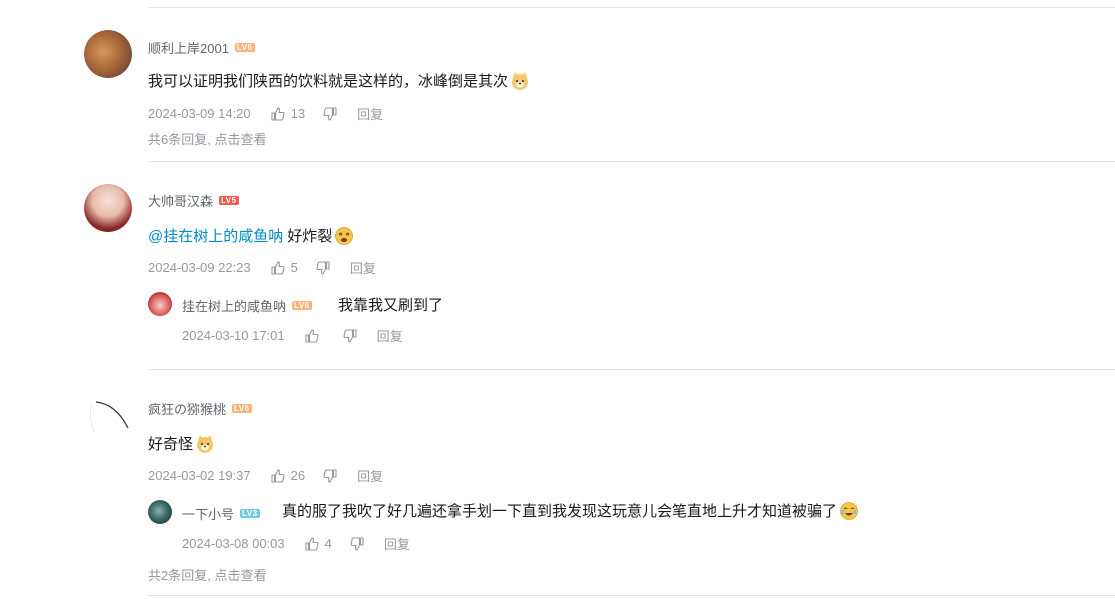  I want to click on username: 大帅哥汉森 LV5, so click(193, 200).